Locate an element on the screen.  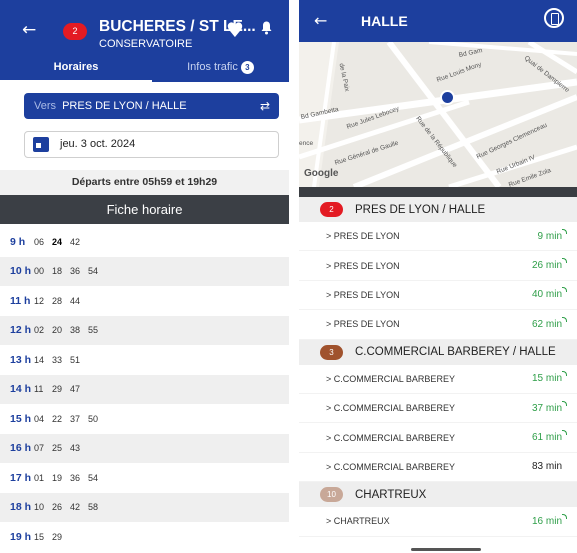
minute-value: 25 is located at coordinates (61, 448).